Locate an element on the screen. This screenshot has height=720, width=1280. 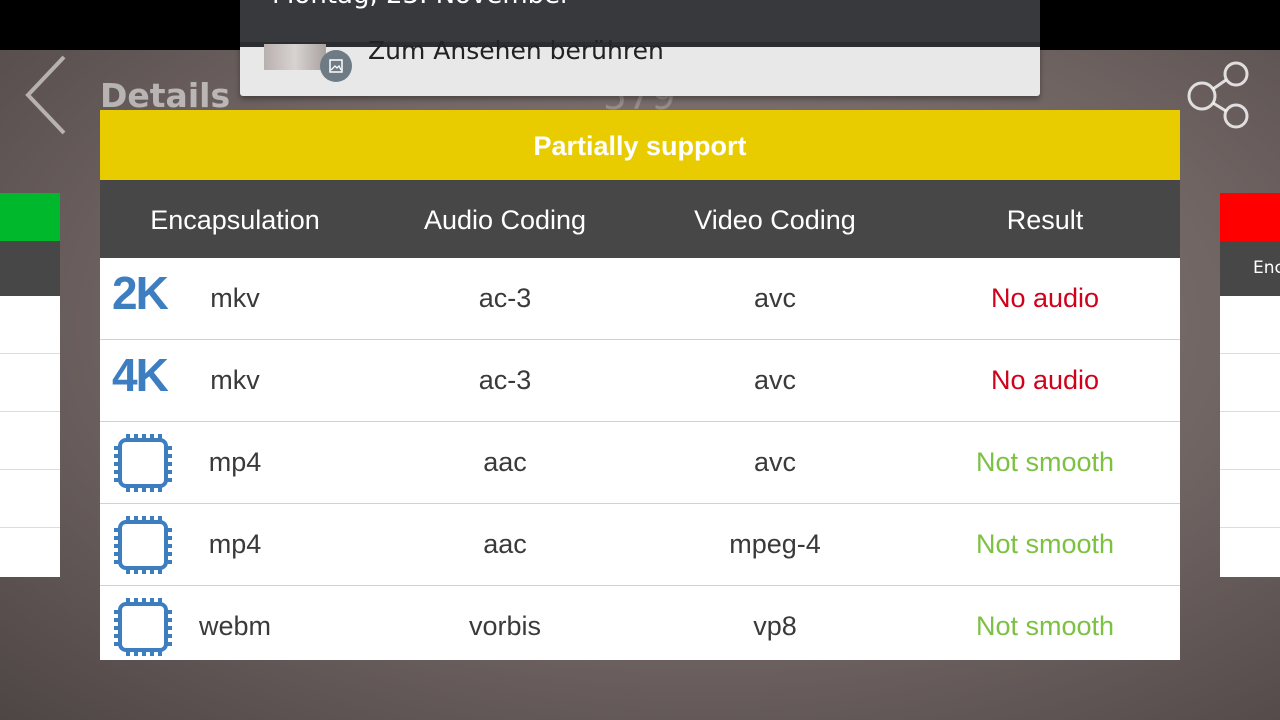
share-icon is located at coordinates (1218, 95).